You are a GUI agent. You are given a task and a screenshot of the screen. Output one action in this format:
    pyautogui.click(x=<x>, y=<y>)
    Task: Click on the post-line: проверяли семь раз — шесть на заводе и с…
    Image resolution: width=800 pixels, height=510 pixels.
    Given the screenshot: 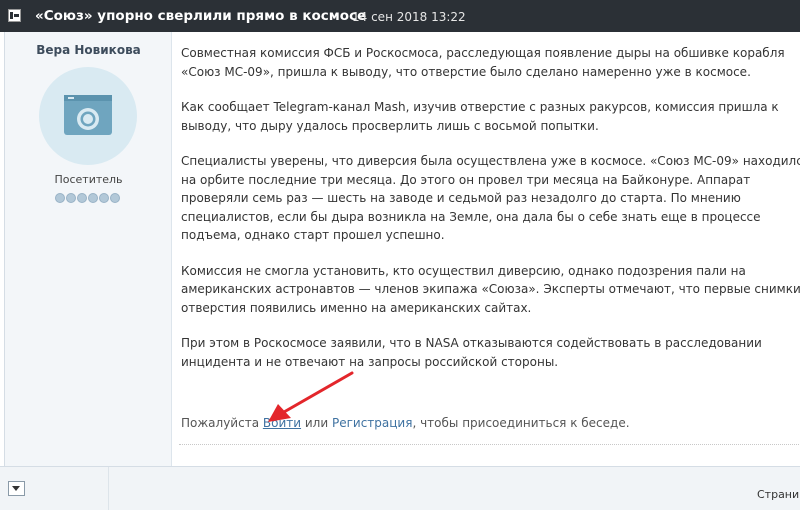 What is the action you would take?
    pyautogui.click(x=461, y=198)
    